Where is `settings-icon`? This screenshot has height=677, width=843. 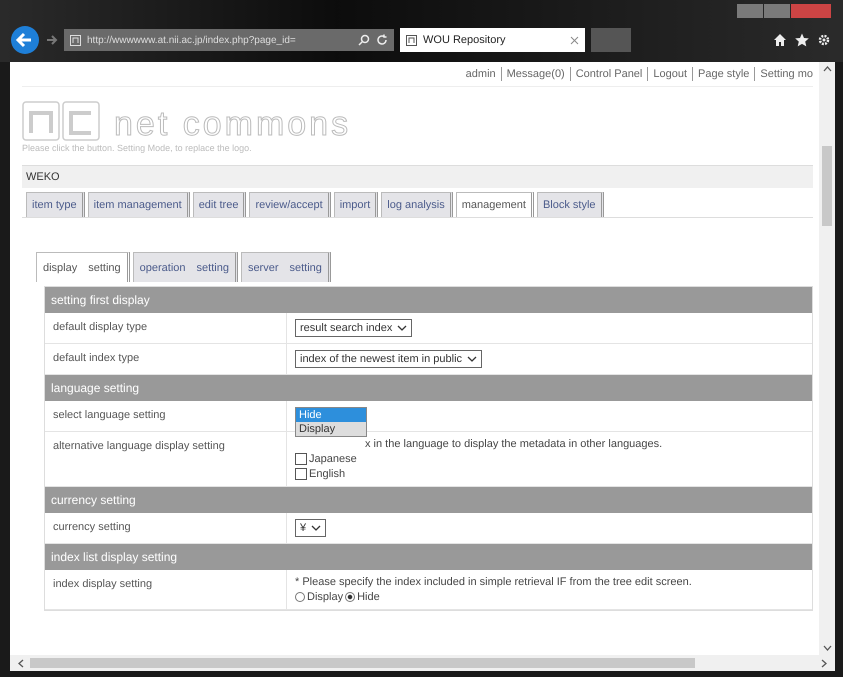 settings-icon is located at coordinates (824, 40).